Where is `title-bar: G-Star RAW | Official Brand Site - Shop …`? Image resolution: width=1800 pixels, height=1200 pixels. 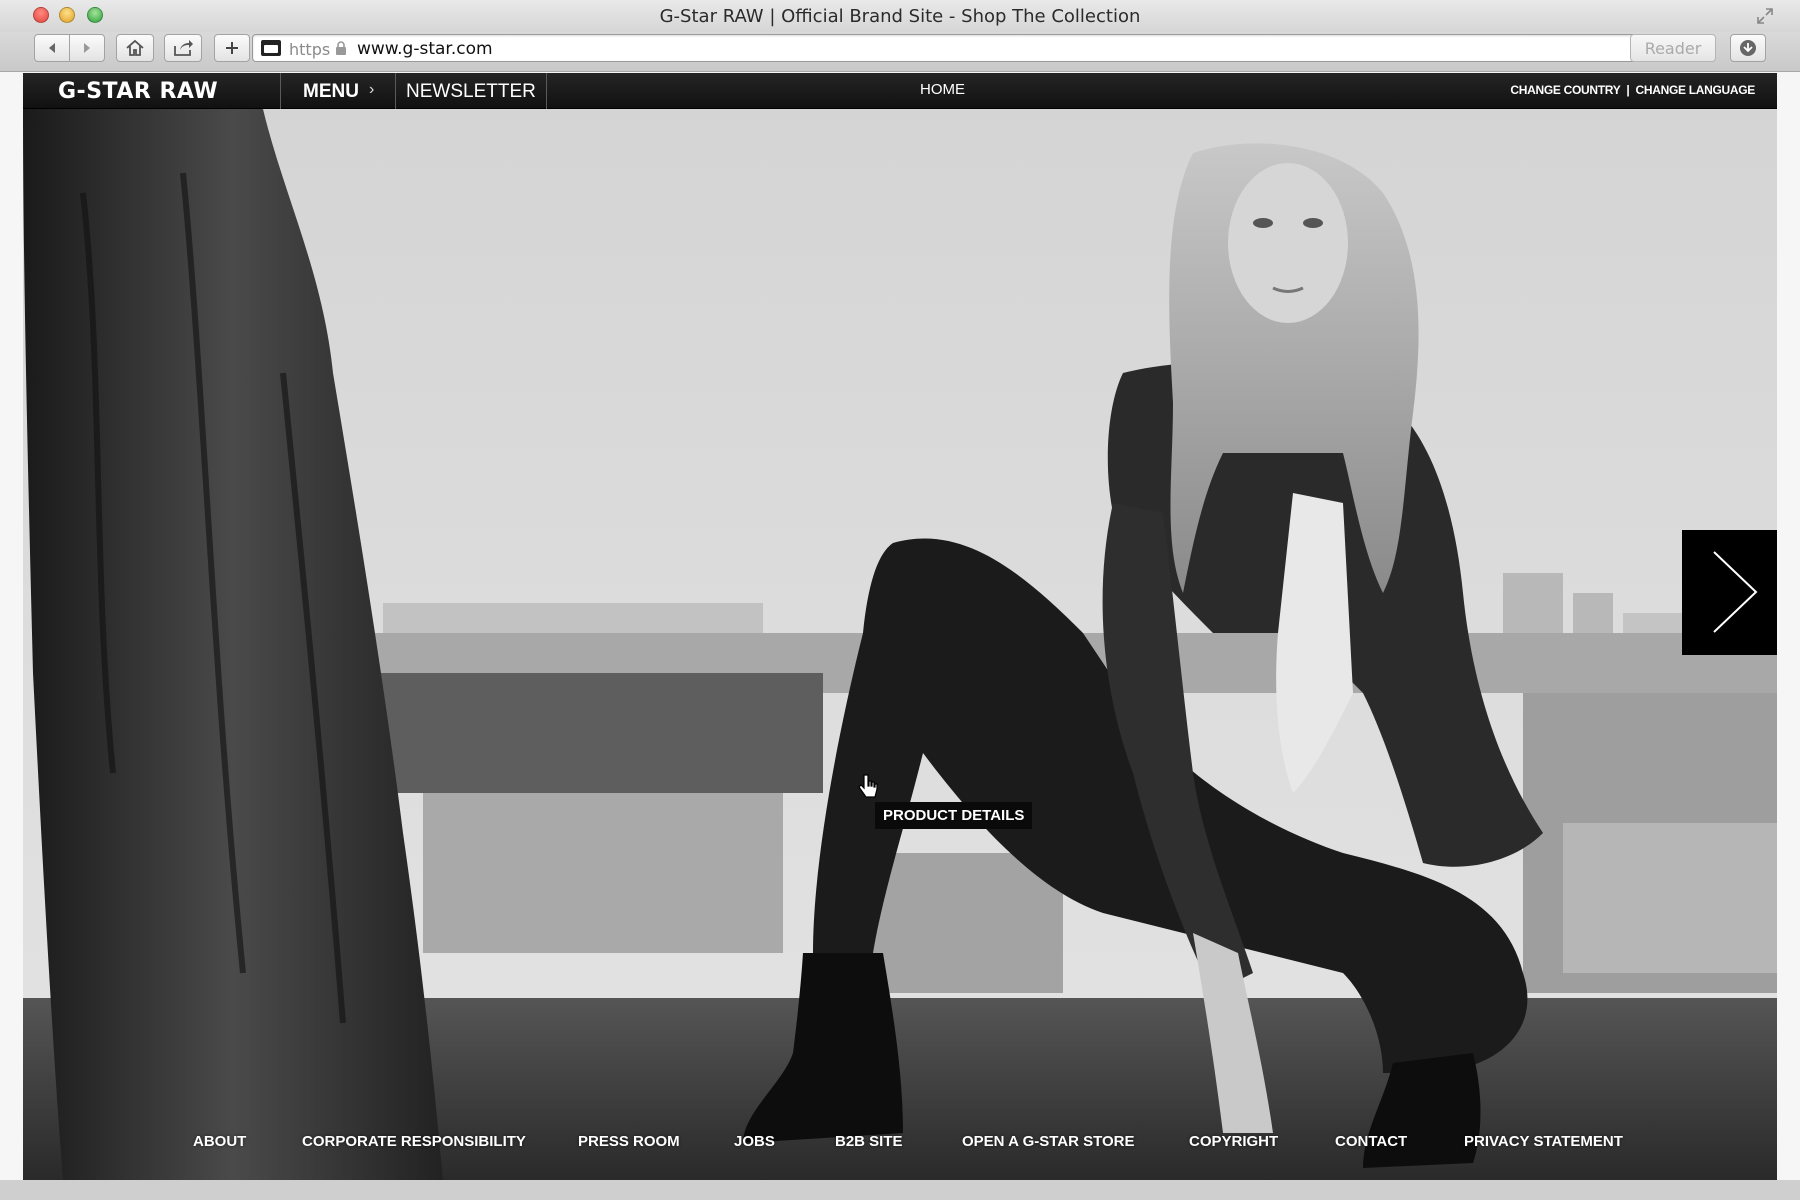
title-bar: G-Star RAW | Official Brand Site - Shop … is located at coordinates (900, 16).